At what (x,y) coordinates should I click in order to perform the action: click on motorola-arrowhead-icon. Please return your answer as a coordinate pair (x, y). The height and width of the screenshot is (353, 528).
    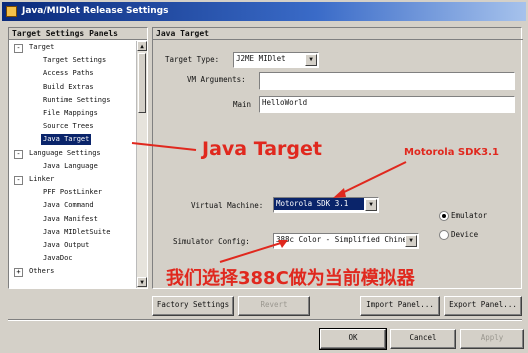
    Looking at the image, I should click on (339, 193).